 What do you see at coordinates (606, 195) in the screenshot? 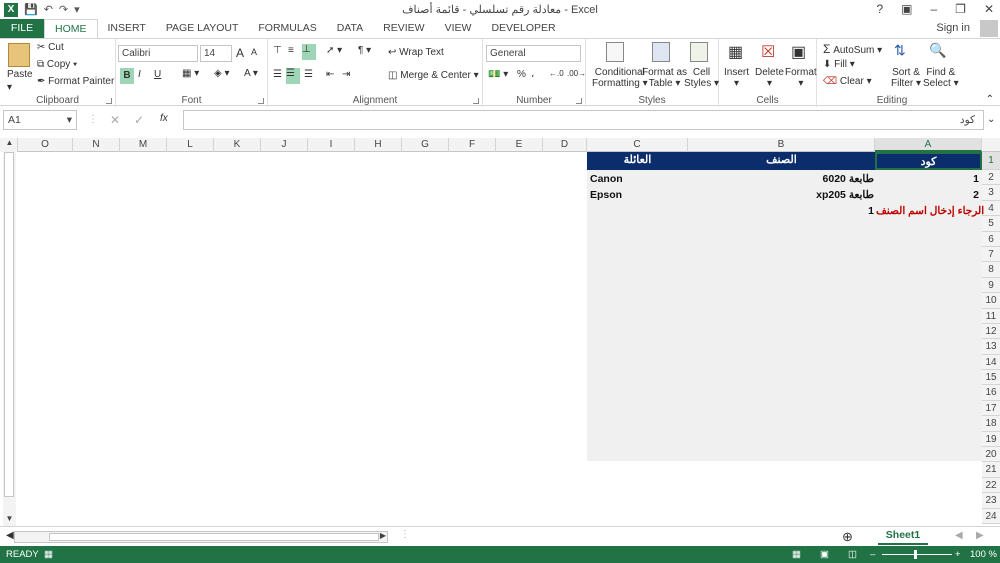
I see `cell-c3: Epson` at bounding box center [606, 195].